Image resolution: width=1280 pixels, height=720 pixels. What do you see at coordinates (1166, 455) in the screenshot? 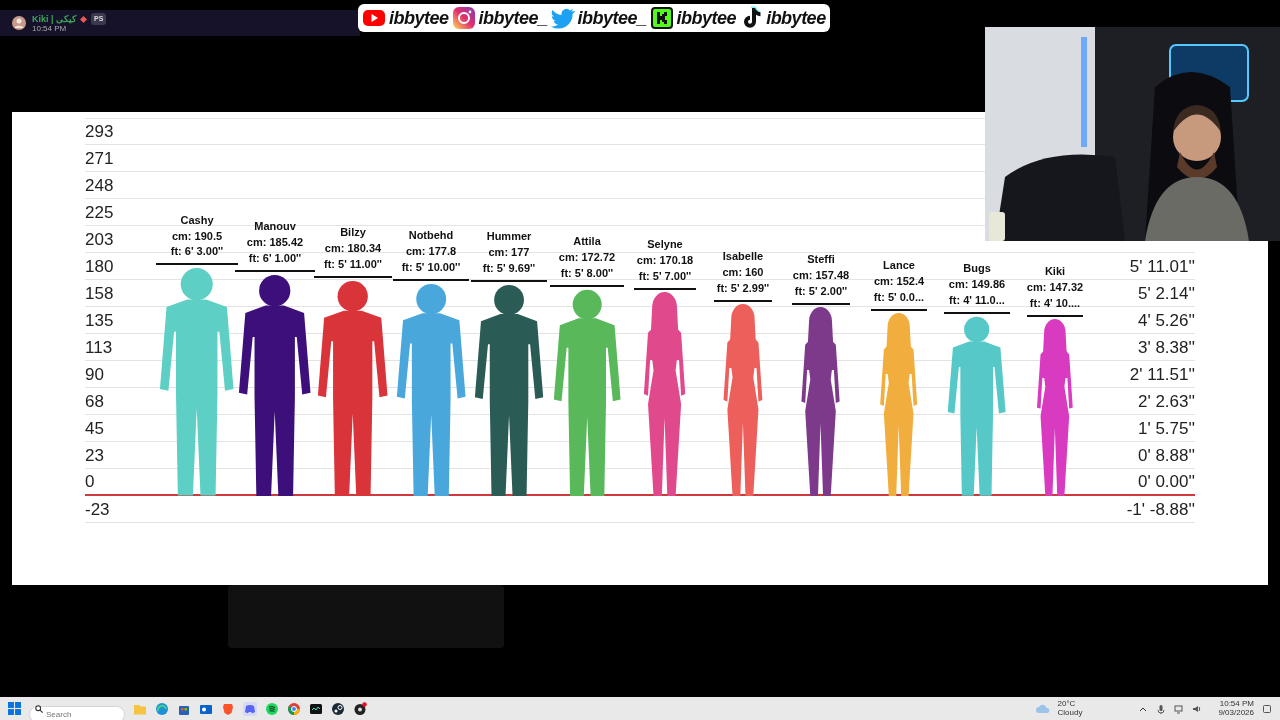
I see `axis-label: 0' 8.88''` at bounding box center [1166, 455].